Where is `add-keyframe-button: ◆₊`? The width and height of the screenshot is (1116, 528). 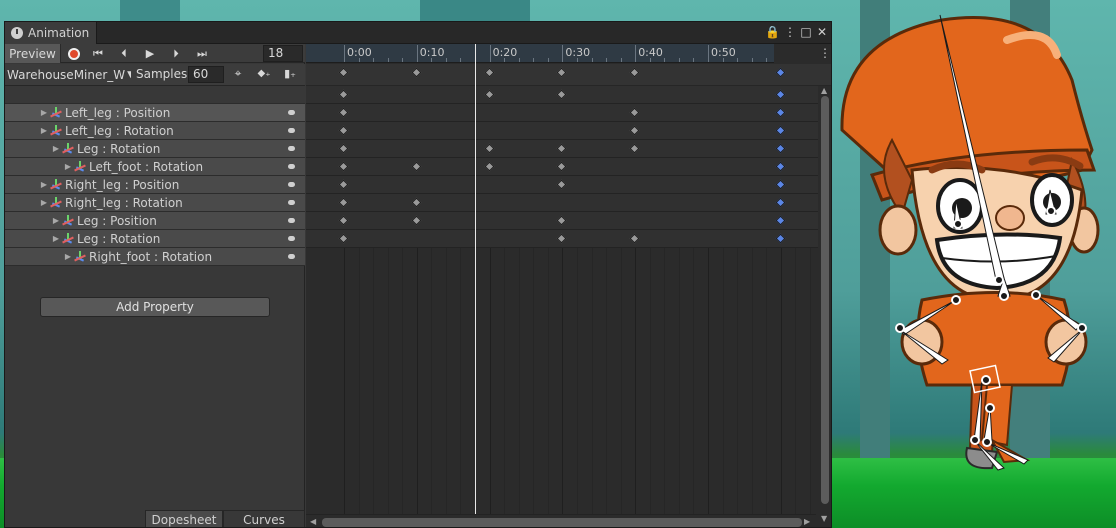 add-keyframe-button: ◆₊ is located at coordinates (264, 73).